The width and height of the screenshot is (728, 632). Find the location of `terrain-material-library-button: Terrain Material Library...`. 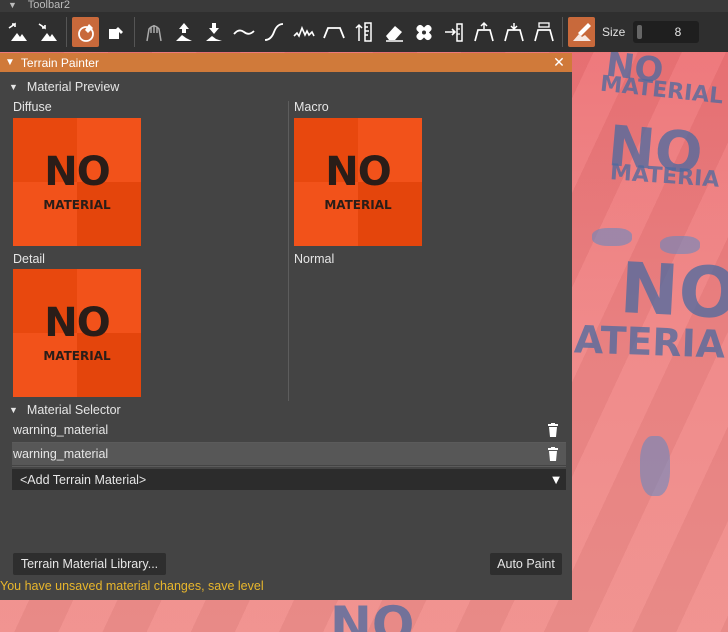

terrain-material-library-button: Terrain Material Library... is located at coordinates (89, 564).